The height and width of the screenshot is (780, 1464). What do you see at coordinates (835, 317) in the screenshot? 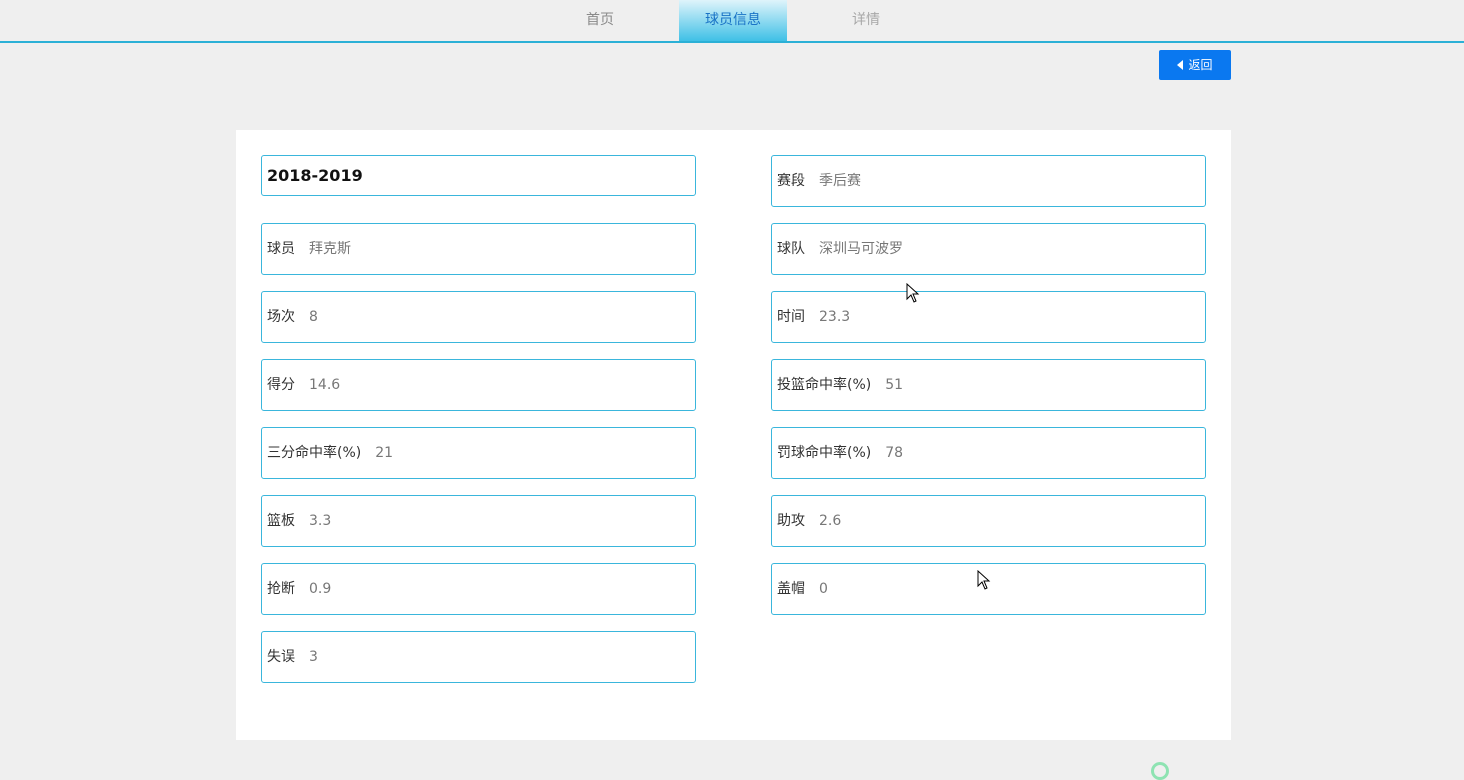
I see `minutes-value: 23.3` at bounding box center [835, 317].